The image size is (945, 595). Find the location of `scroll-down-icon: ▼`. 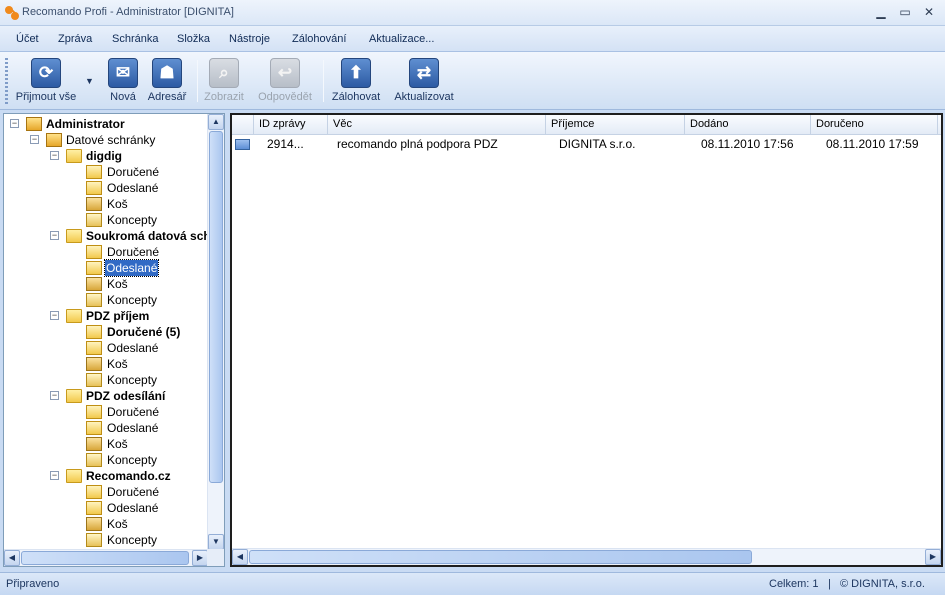

scroll-down-icon: ▼ is located at coordinates (216, 542).